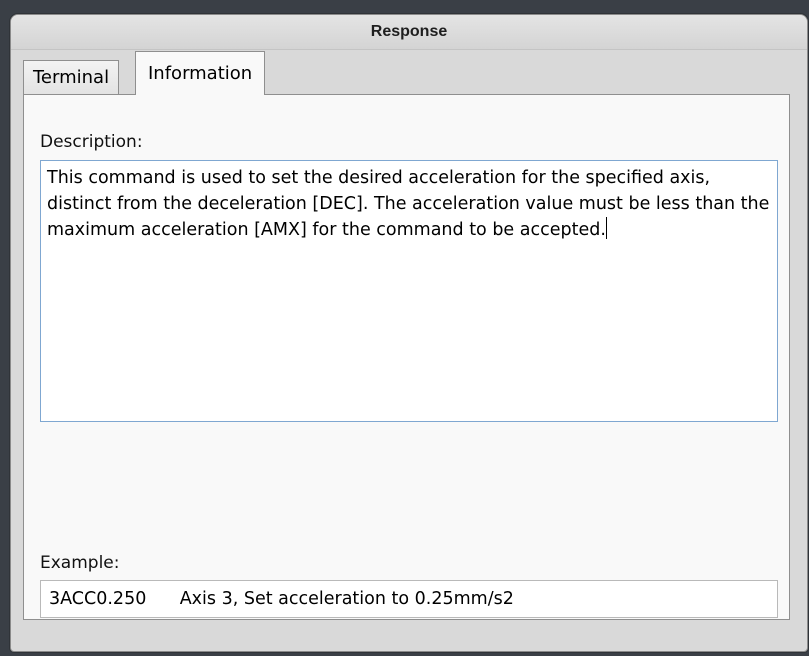 The height and width of the screenshot is (656, 809). What do you see at coordinates (91, 142) in the screenshot?
I see `description-label: Description:` at bounding box center [91, 142].